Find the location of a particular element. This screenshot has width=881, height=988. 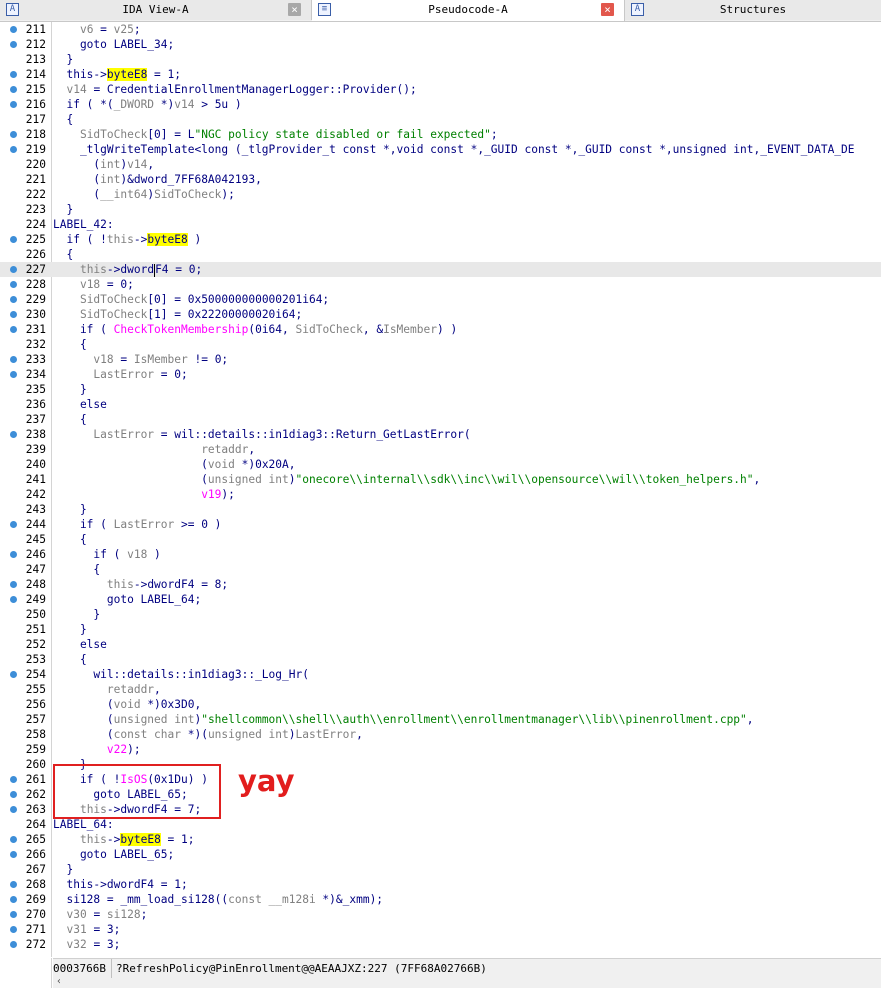

annotation-box is located at coordinates (137, 791).